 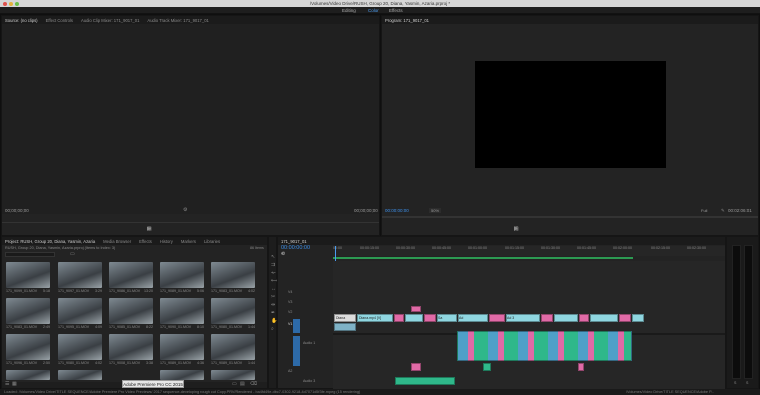 What do you see at coordinates (30, 254) in the screenshot?
I see `project-search-input` at bounding box center [30, 254].